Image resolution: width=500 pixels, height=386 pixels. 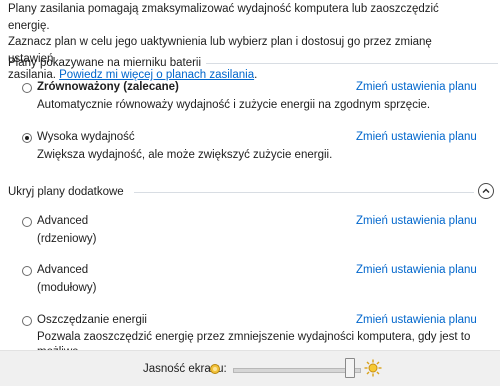 What do you see at coordinates (62, 270) in the screenshot?
I see `plan-advanced-modular-name: Advanced` at bounding box center [62, 270].